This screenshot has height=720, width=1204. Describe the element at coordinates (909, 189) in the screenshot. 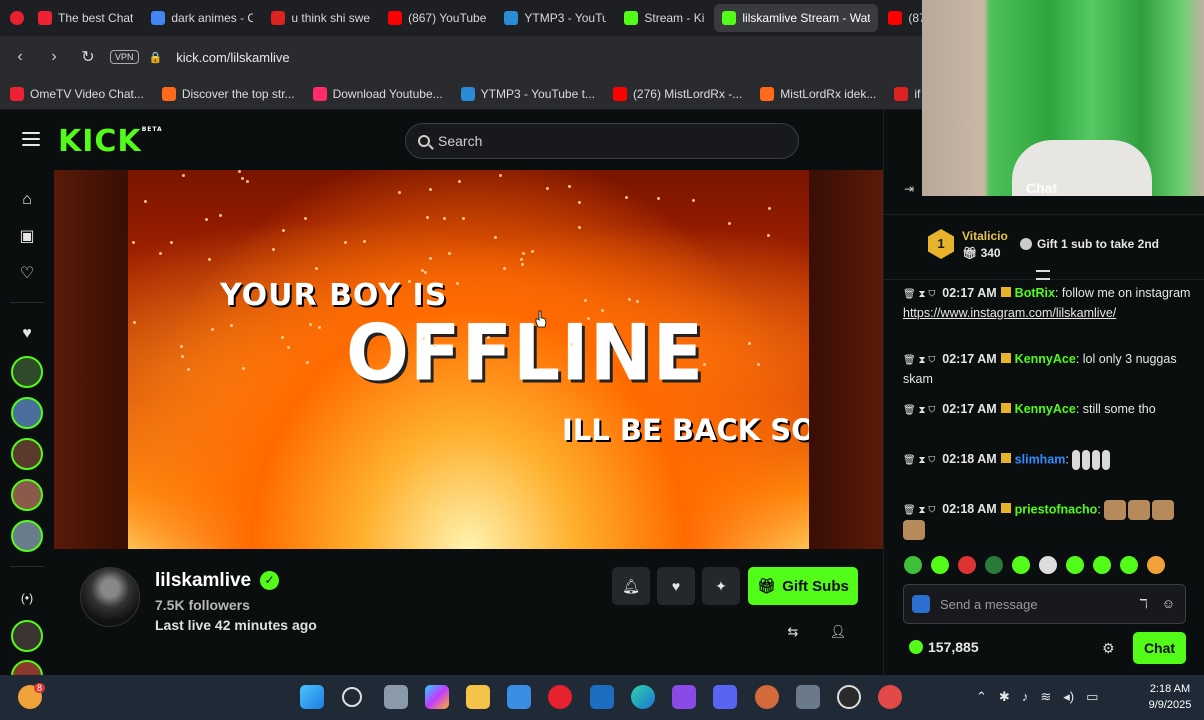

I see `collapse-chat-icon: ⇥` at that location.